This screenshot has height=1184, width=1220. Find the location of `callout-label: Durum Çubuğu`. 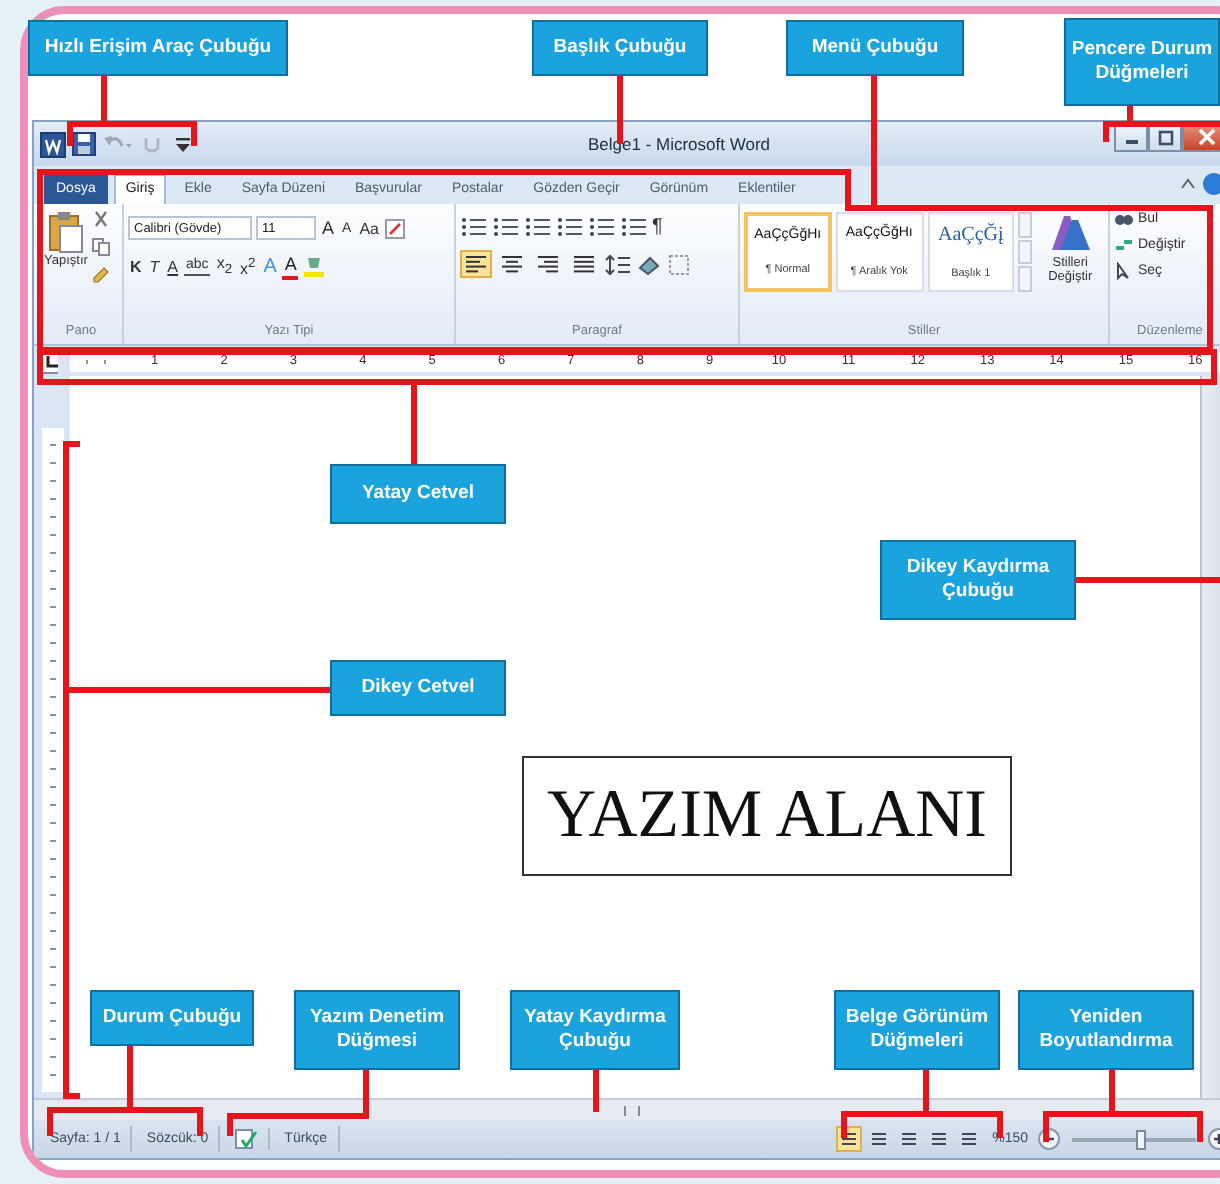

callout-label: Durum Çubuğu is located at coordinates (172, 1018).